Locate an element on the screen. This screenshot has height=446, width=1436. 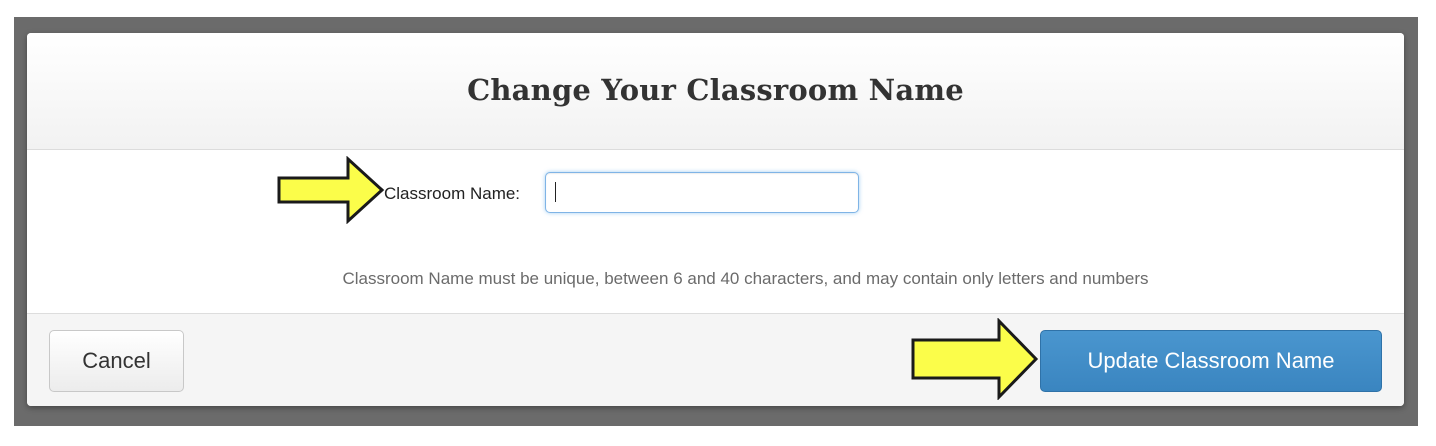
dialog-title: Change Your Classroom Name is located at coordinates (715, 90).